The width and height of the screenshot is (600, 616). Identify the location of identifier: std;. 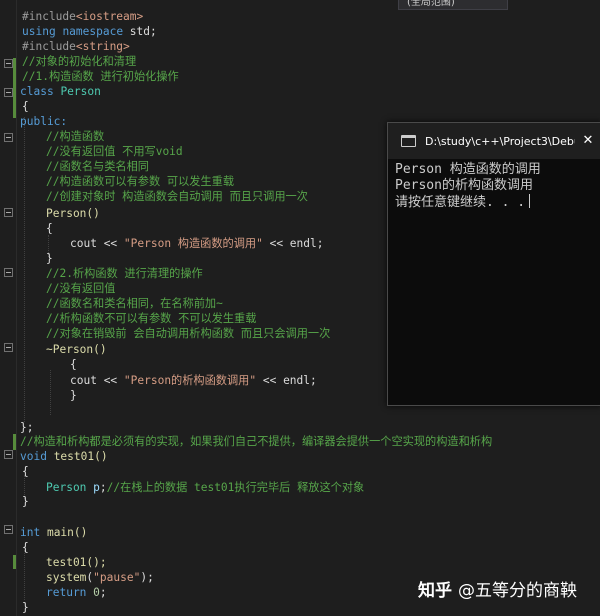
(140, 31).